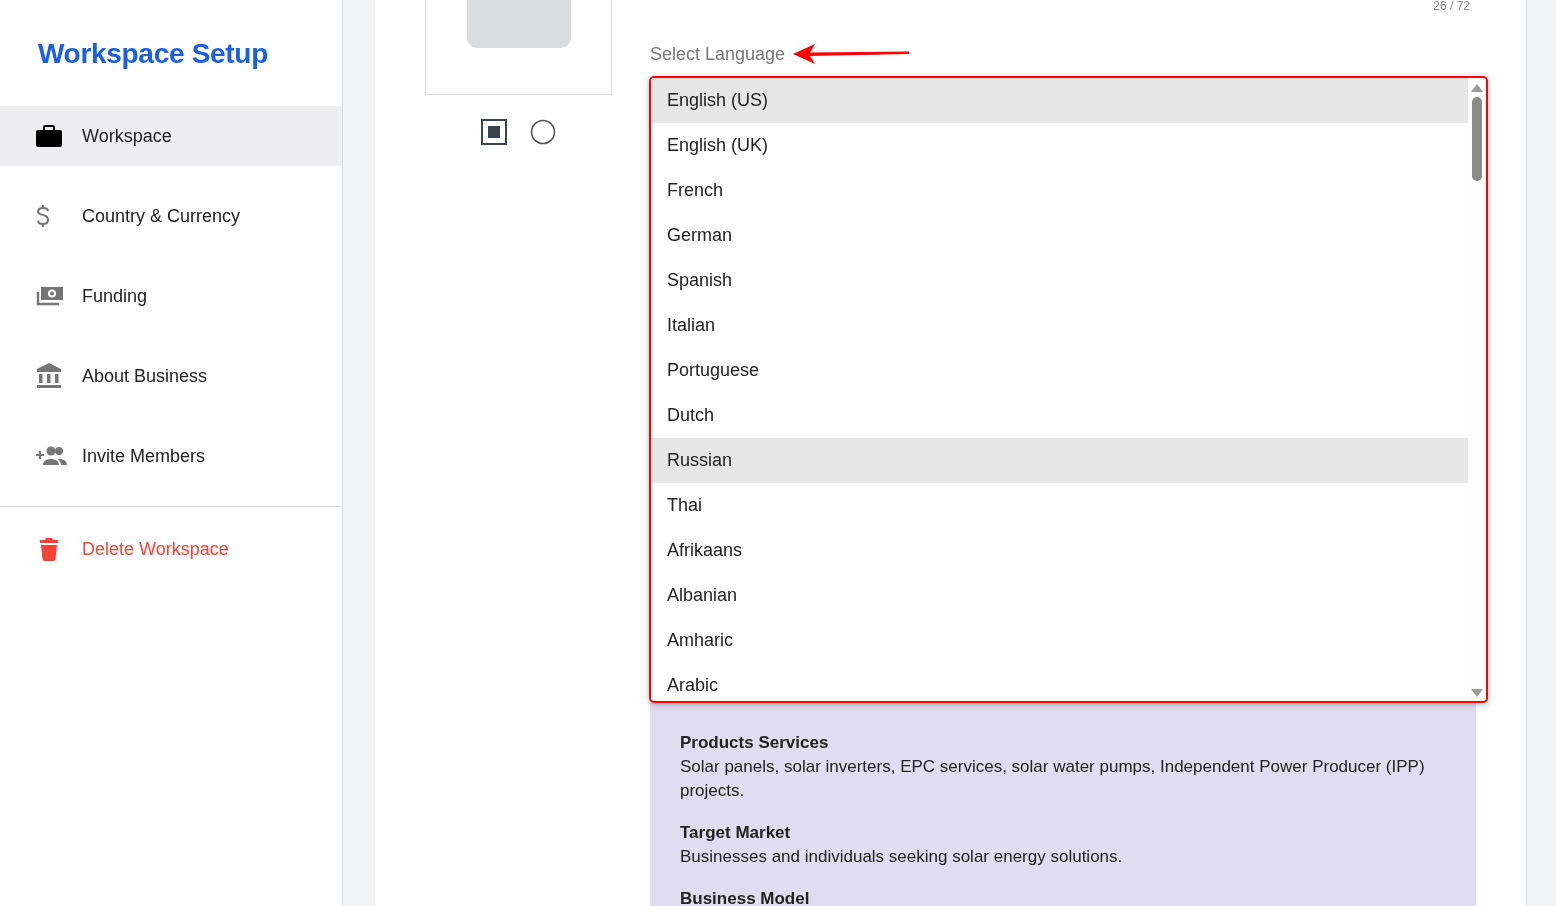 This screenshot has width=1556, height=906. What do you see at coordinates (49, 549) in the screenshot?
I see `trash-icon` at bounding box center [49, 549].